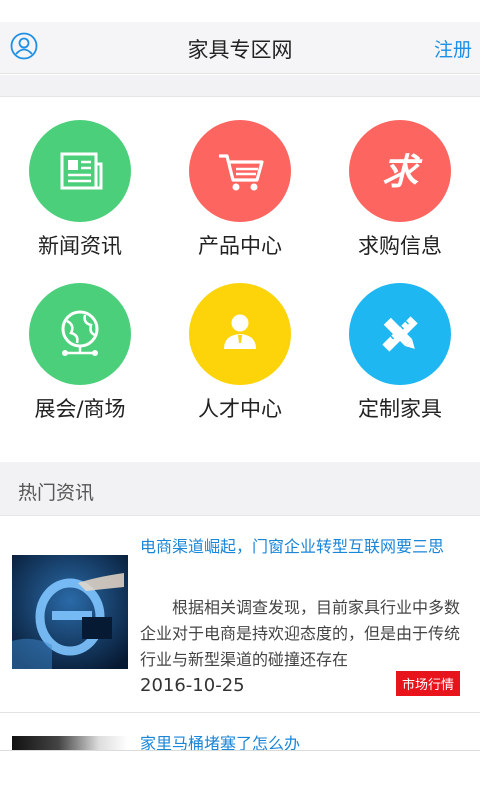  Describe the element at coordinates (453, 48) in the screenshot. I see `register-link: 注册` at that location.